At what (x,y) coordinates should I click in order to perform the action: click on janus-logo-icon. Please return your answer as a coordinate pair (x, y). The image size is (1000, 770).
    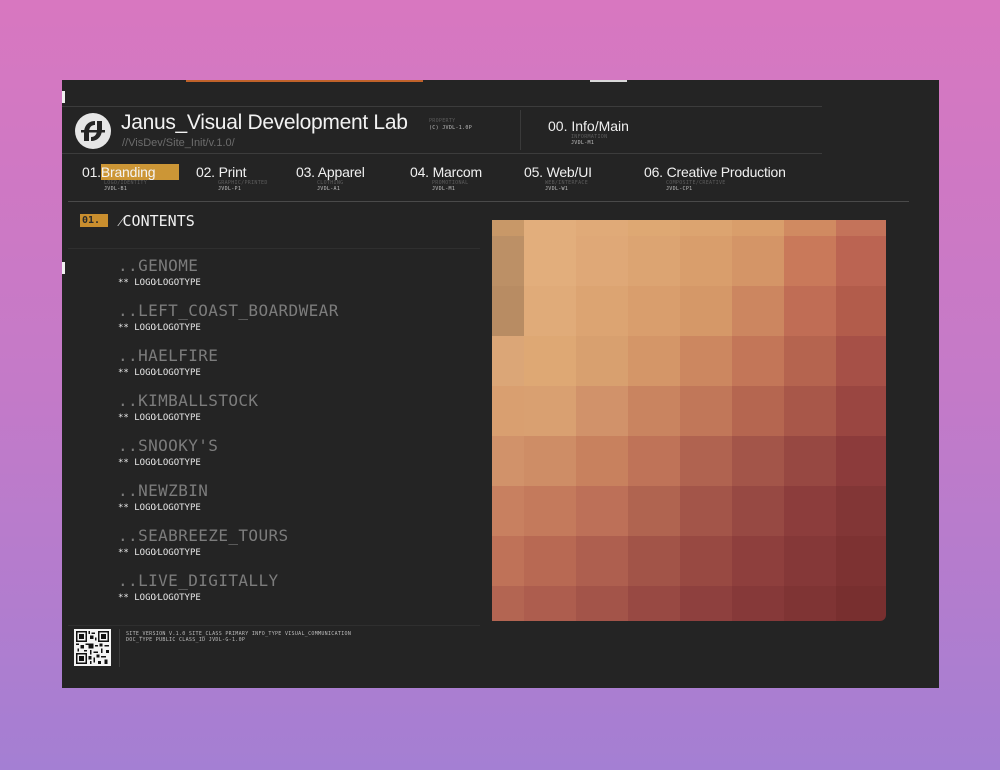
    Looking at the image, I should click on (93, 131).